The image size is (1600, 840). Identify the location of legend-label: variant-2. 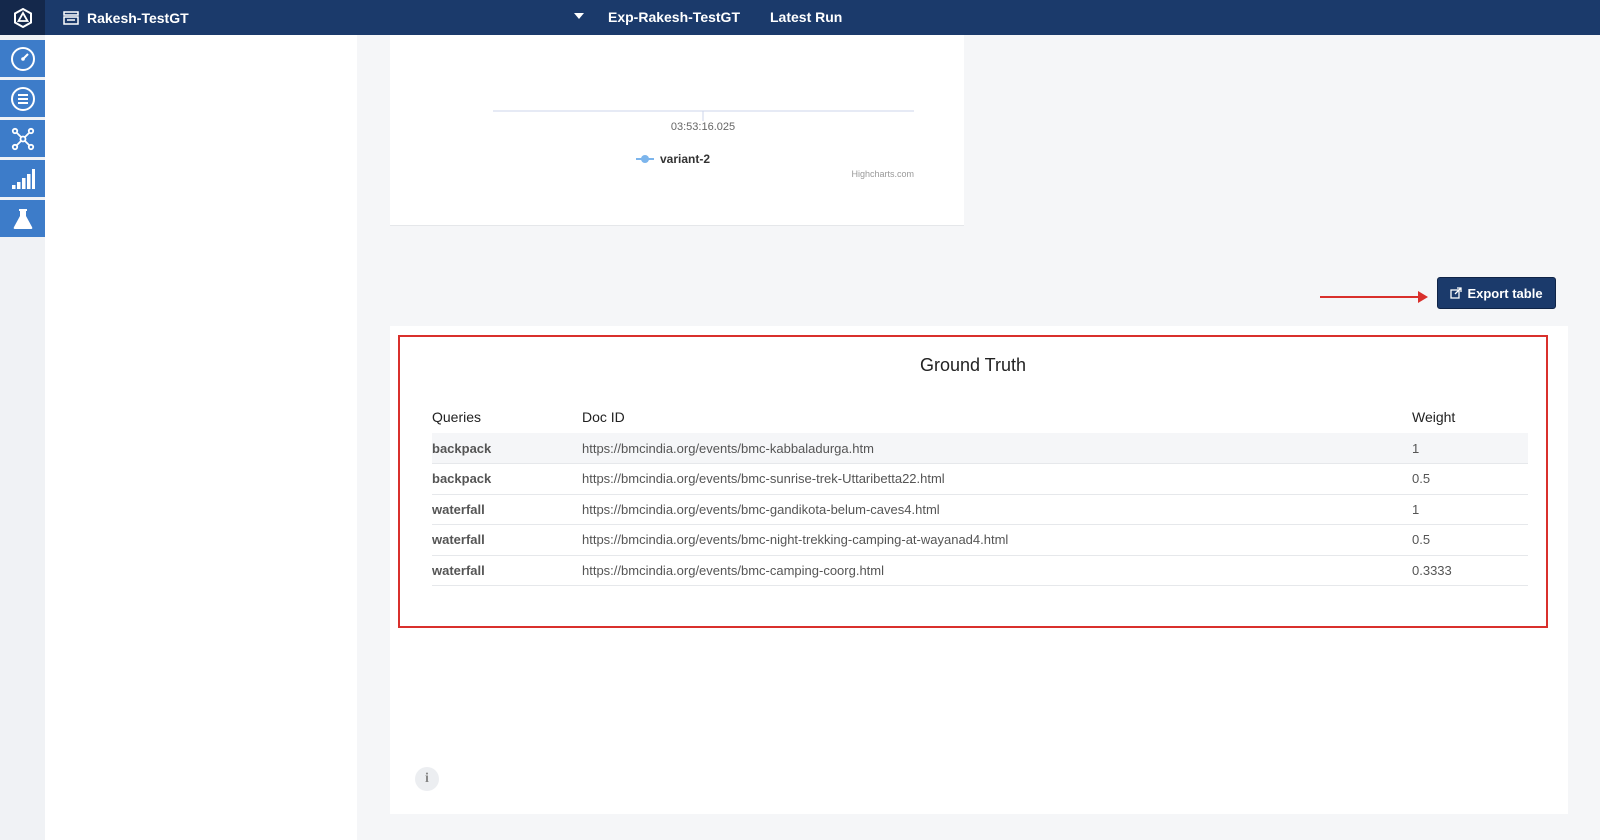
(685, 159).